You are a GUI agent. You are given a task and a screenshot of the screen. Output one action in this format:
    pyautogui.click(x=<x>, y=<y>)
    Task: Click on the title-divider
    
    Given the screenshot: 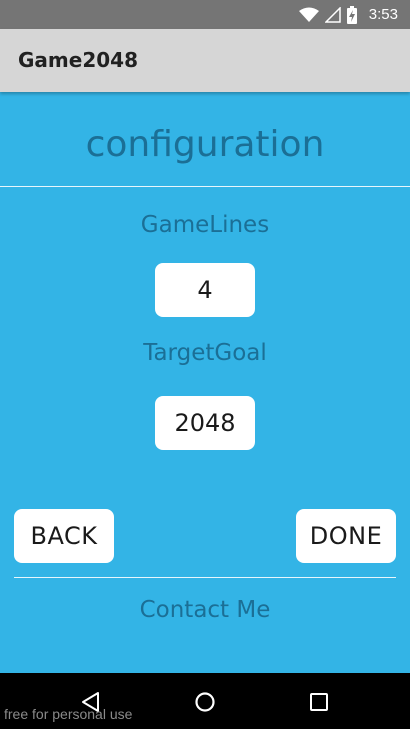 What is the action you would take?
    pyautogui.click(x=205, y=186)
    